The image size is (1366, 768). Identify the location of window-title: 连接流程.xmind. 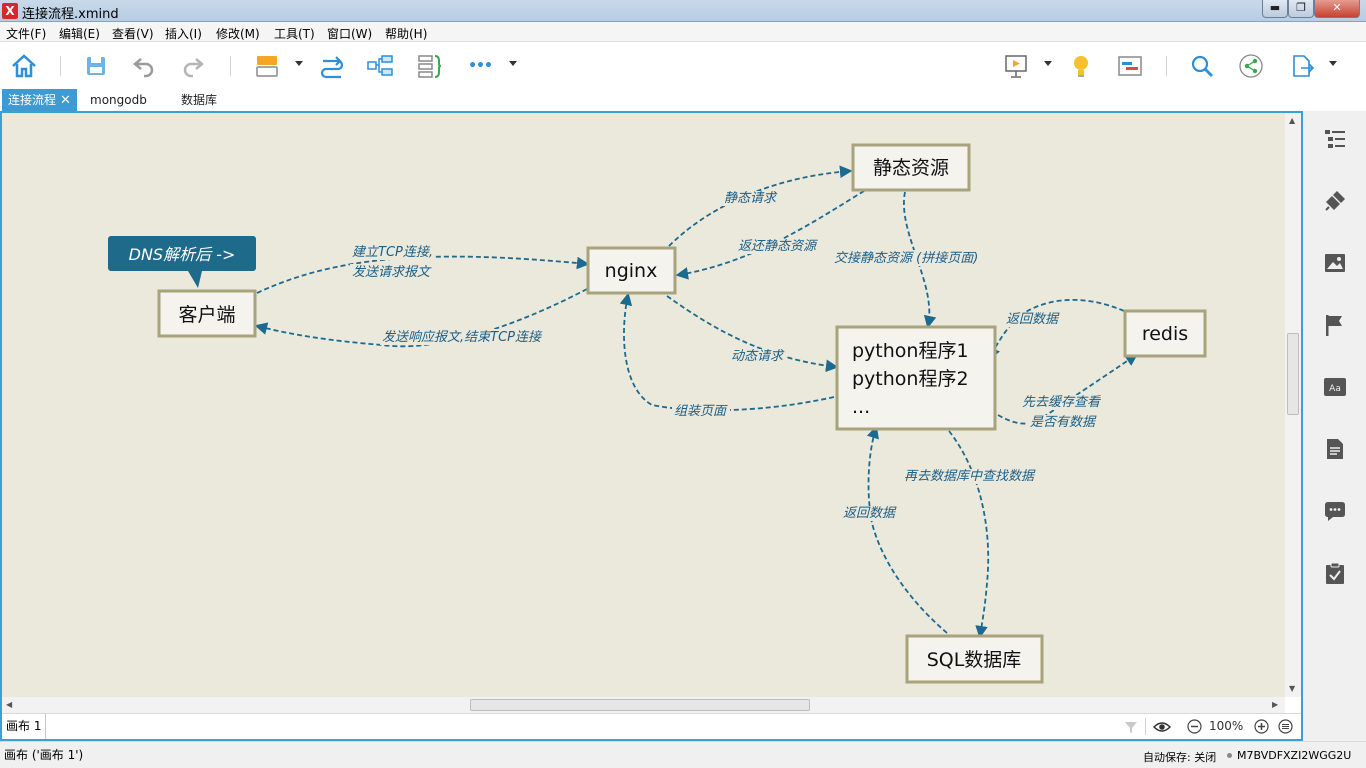
(70, 14).